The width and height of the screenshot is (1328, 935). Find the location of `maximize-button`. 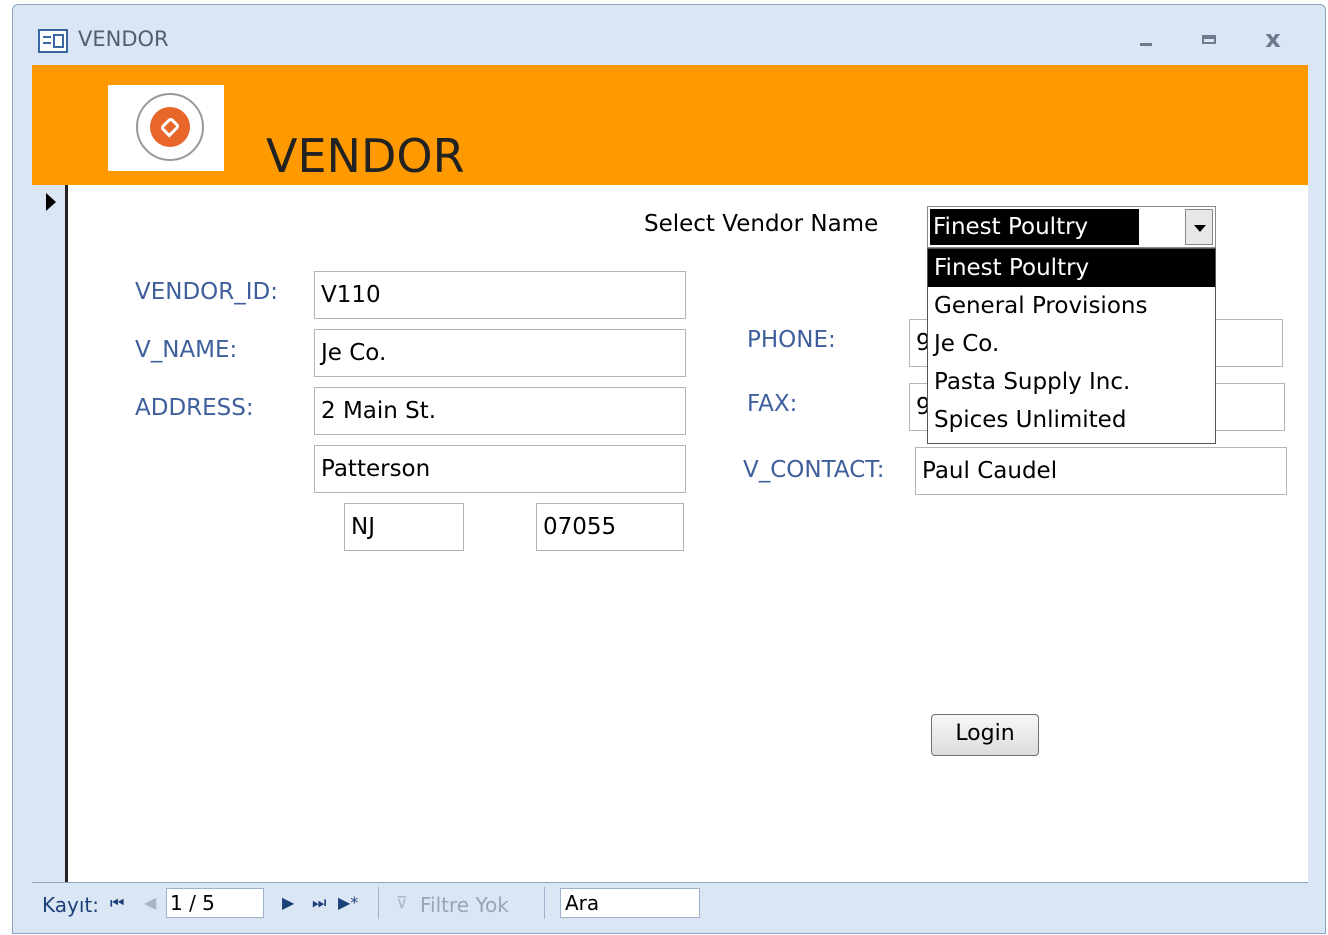

maximize-button is located at coordinates (1209, 39).